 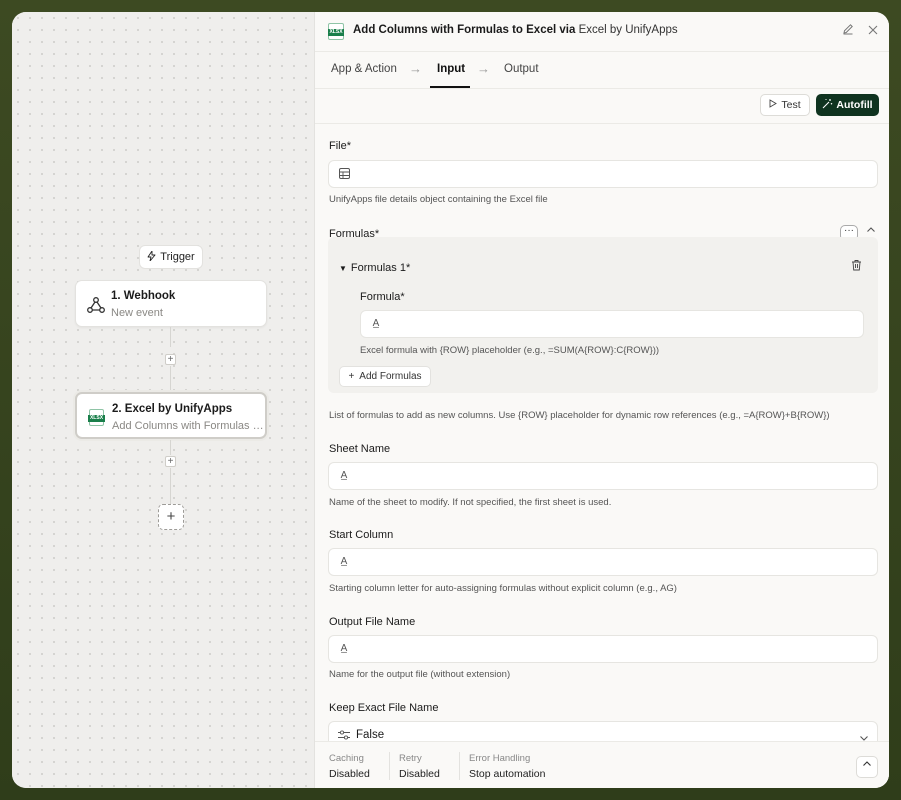 I want to click on node-title: 1. Webhook, so click(x=143, y=296).